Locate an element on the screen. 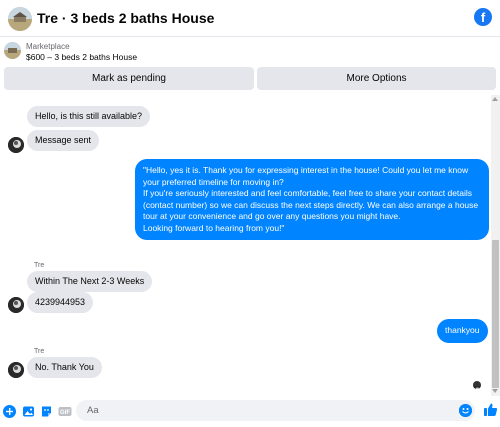 The width and height of the screenshot is (500, 427). scrollbar-thumb is located at coordinates (495, 314).